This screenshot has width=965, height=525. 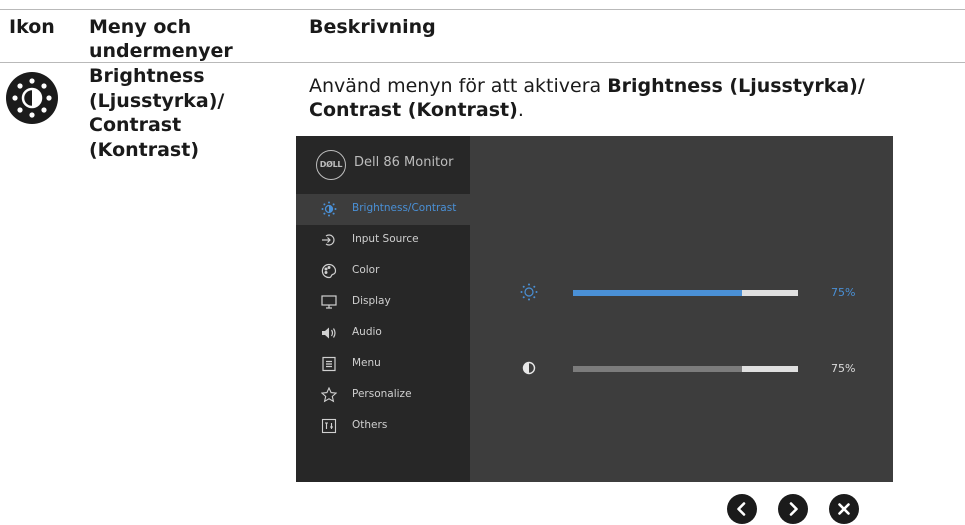 I want to click on description-bold: Brightness (Ljusstyrka)/, so click(x=736, y=86).